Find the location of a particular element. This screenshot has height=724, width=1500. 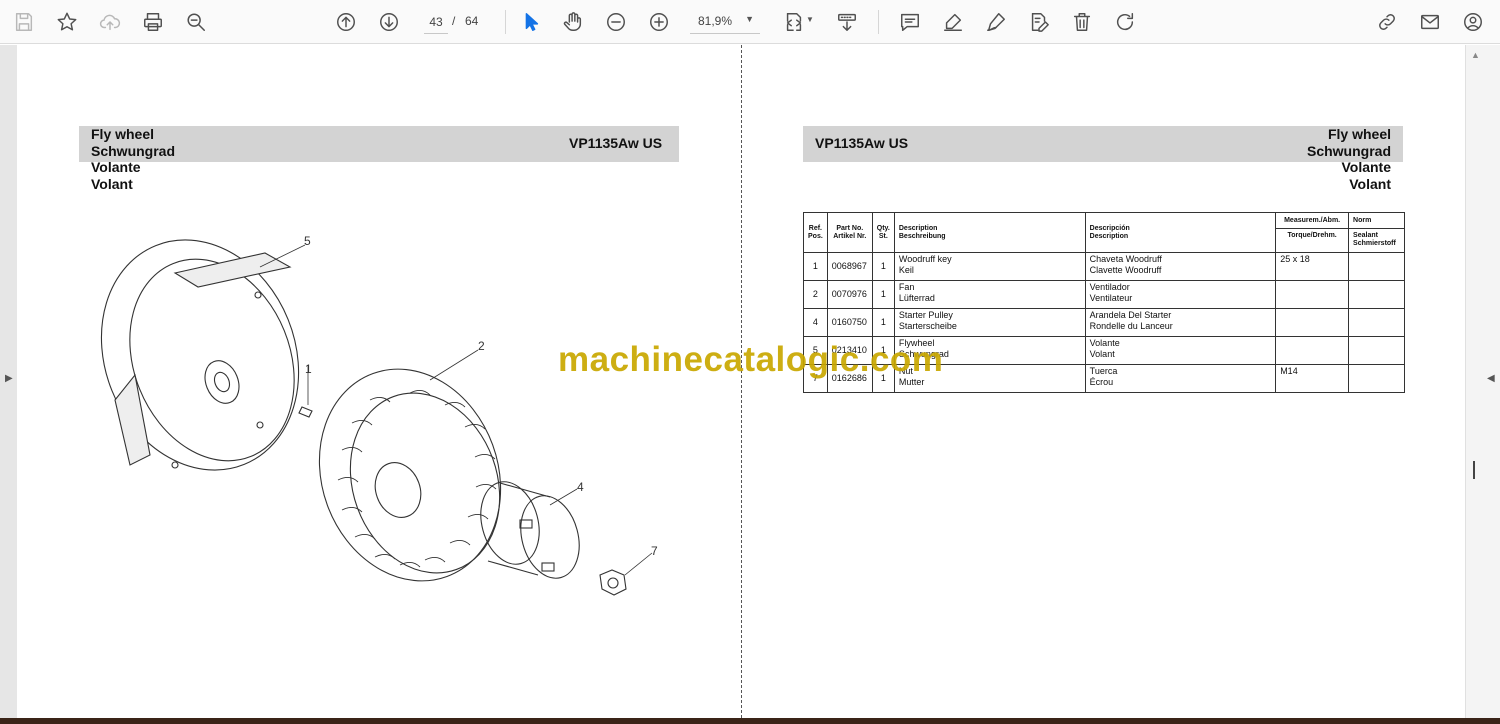

callout-label: 1 is located at coordinates (308, 369).